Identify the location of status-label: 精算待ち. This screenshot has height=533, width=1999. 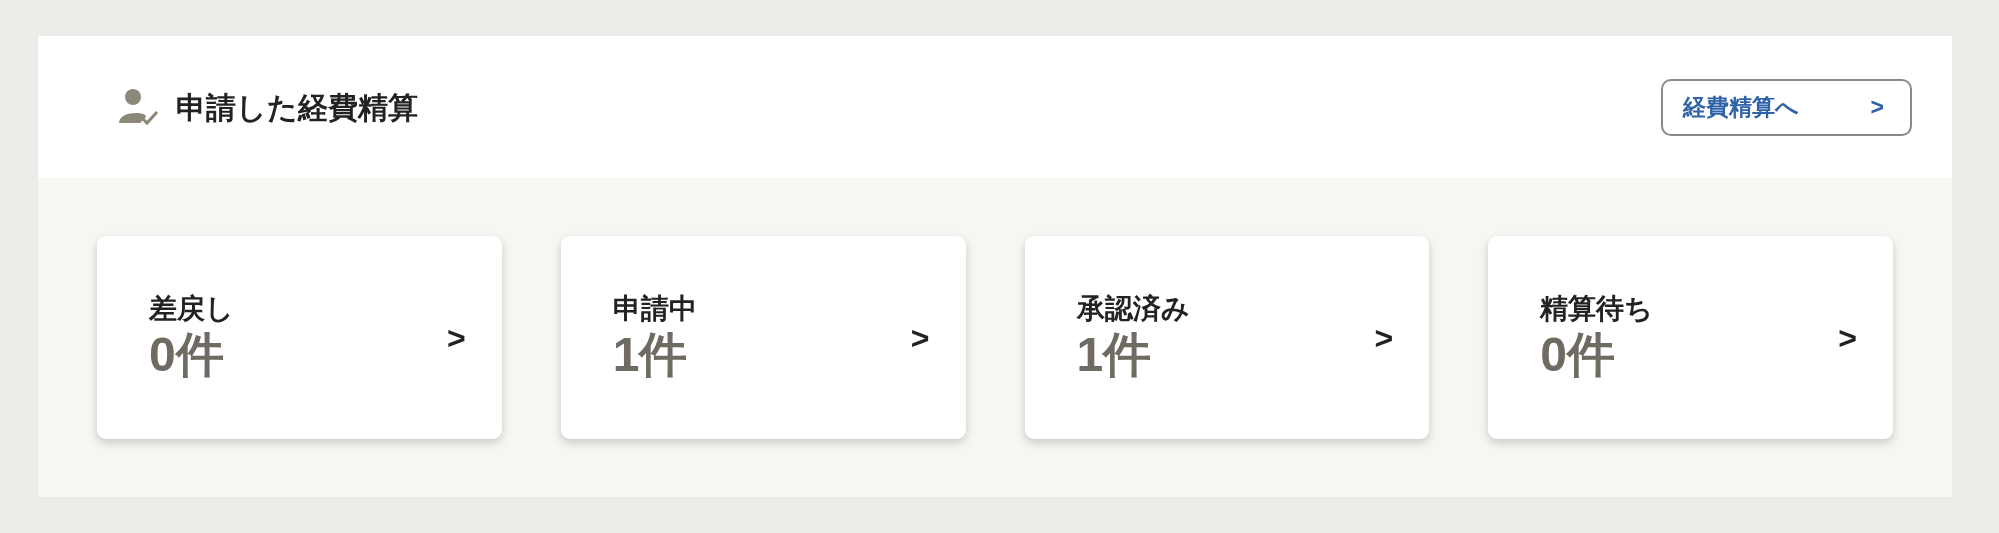
(1597, 308).